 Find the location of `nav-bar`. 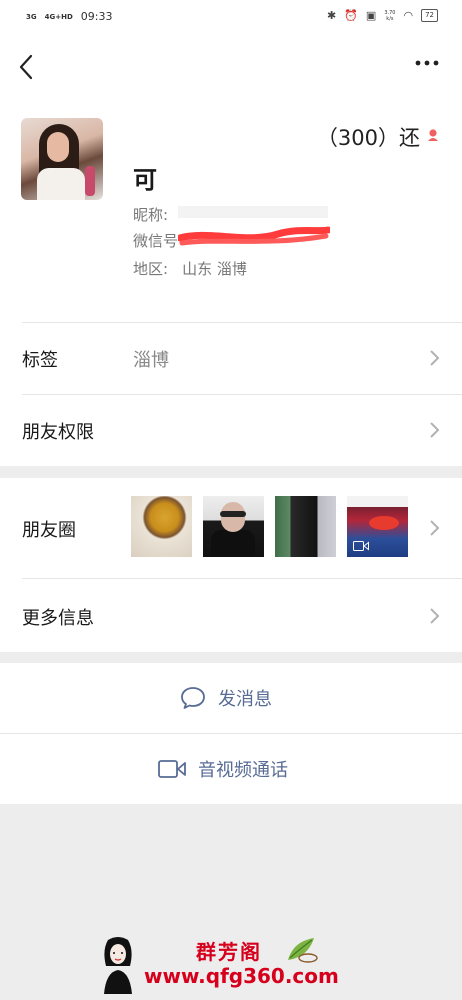

nav-bar is located at coordinates (231, 67).